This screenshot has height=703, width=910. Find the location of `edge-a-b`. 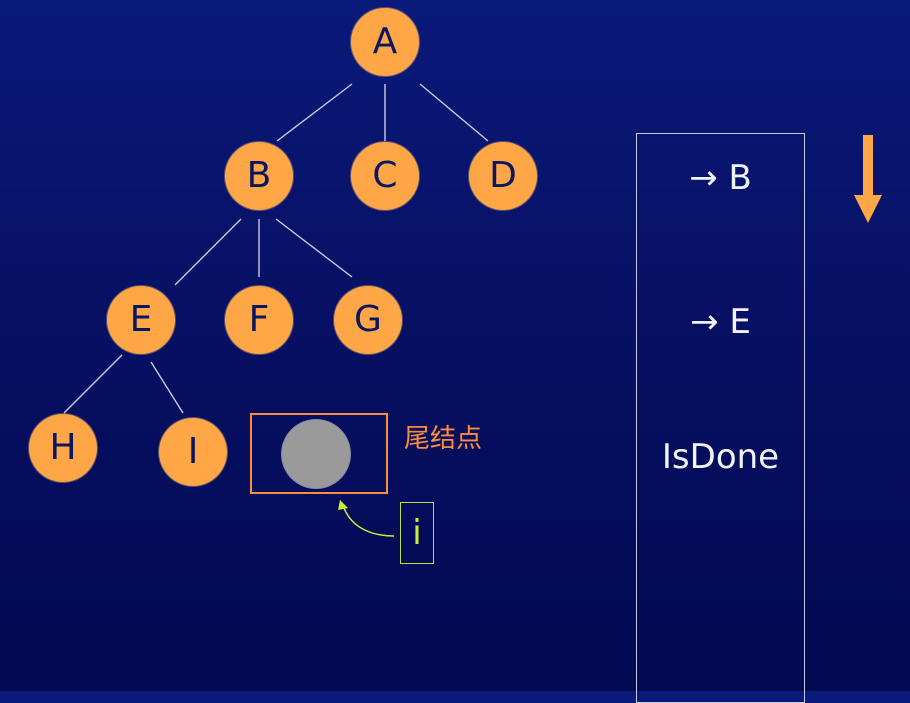

edge-a-b is located at coordinates (314, 112).